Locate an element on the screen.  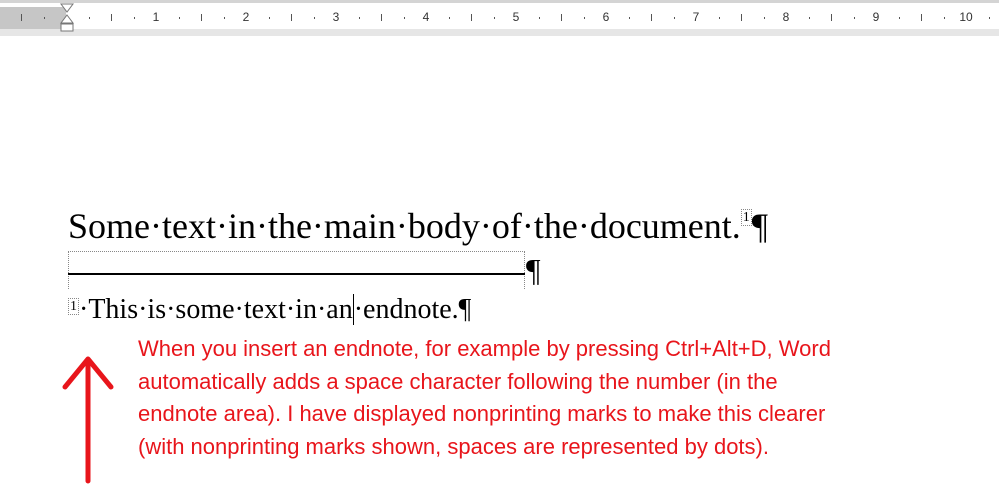
horizontal-ruler: 1 2 3 4 5 6 7 8 9 10 is located at coordinates (499, 19).